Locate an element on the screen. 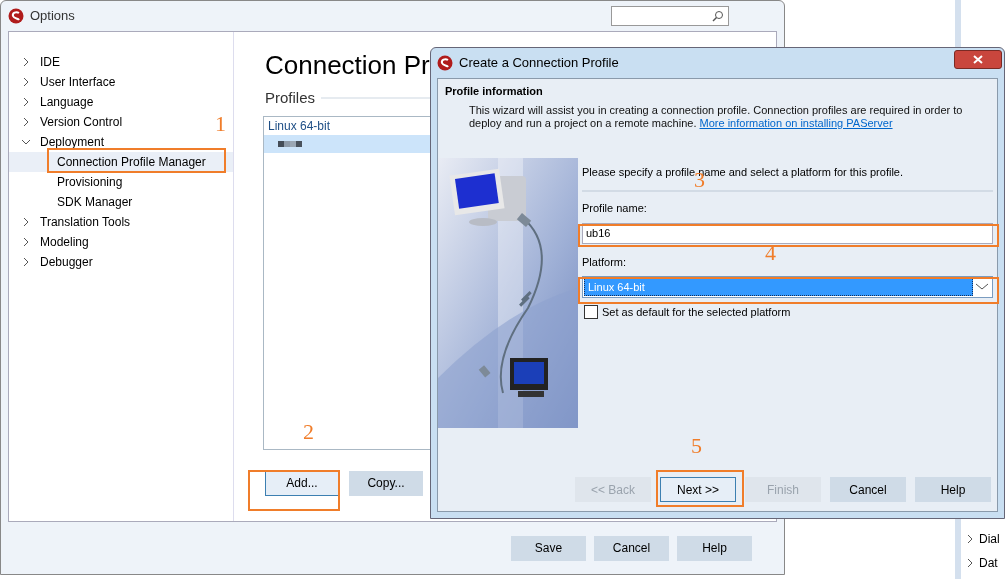 The width and height of the screenshot is (1006, 579). checkbox is located at coordinates (591, 312).